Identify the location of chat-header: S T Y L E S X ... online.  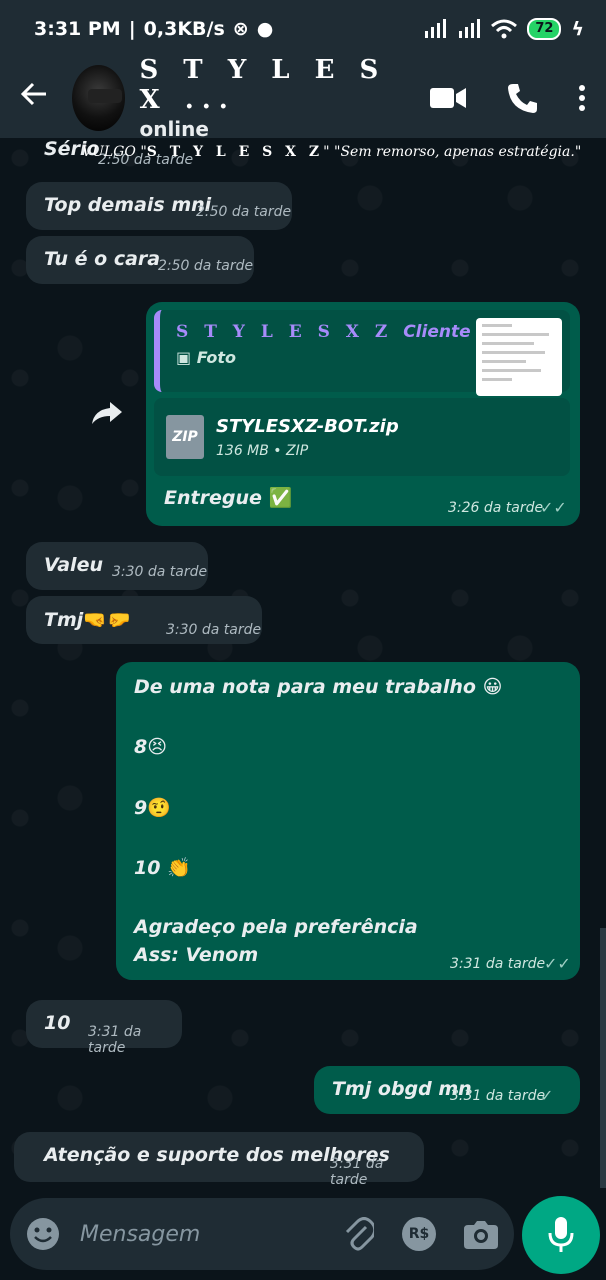
(303, 98).